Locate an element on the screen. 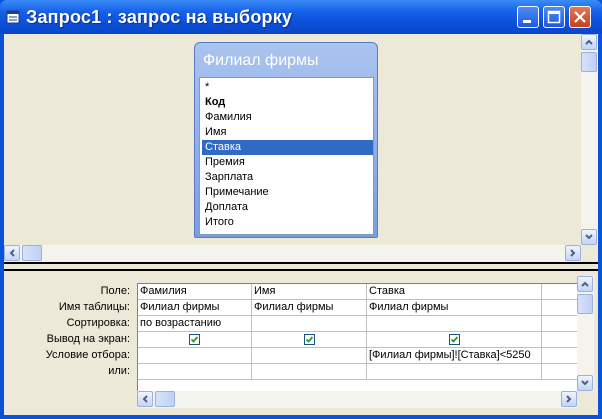  grid-row-label: Имя таблицы: is located at coordinates (94, 307).